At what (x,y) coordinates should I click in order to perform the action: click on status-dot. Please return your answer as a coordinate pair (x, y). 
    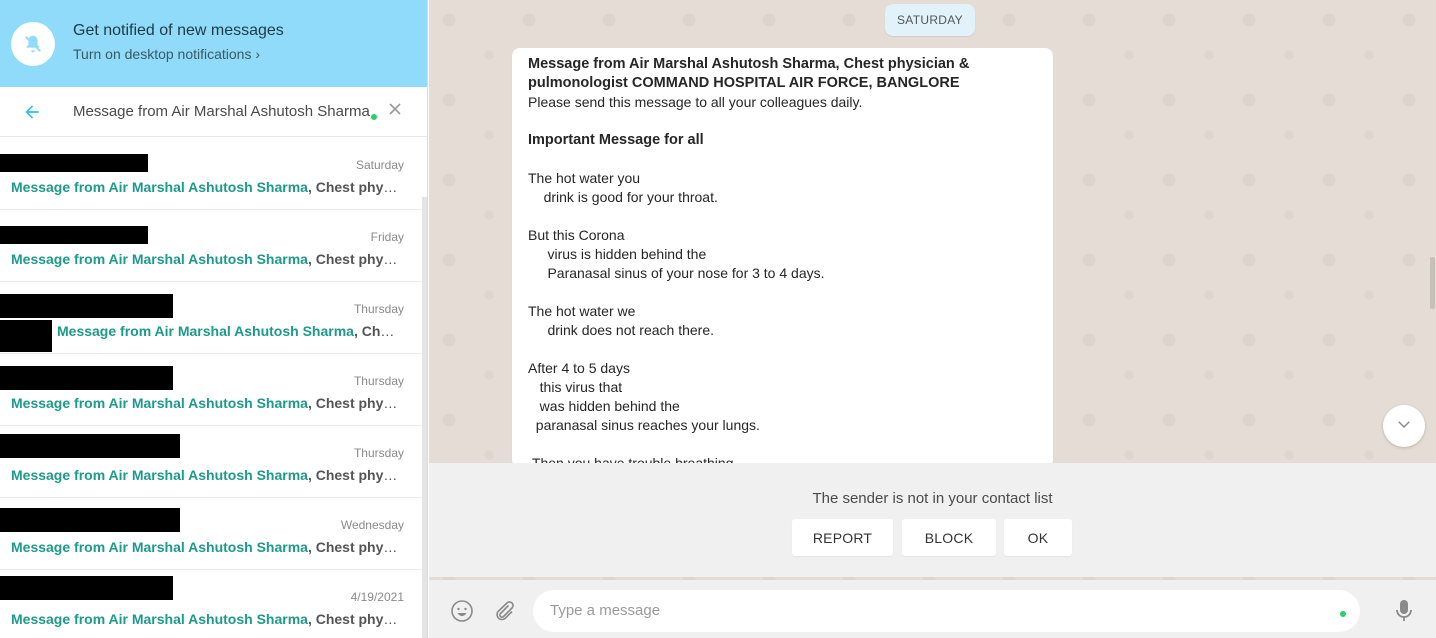
    Looking at the image, I should click on (1343, 614).